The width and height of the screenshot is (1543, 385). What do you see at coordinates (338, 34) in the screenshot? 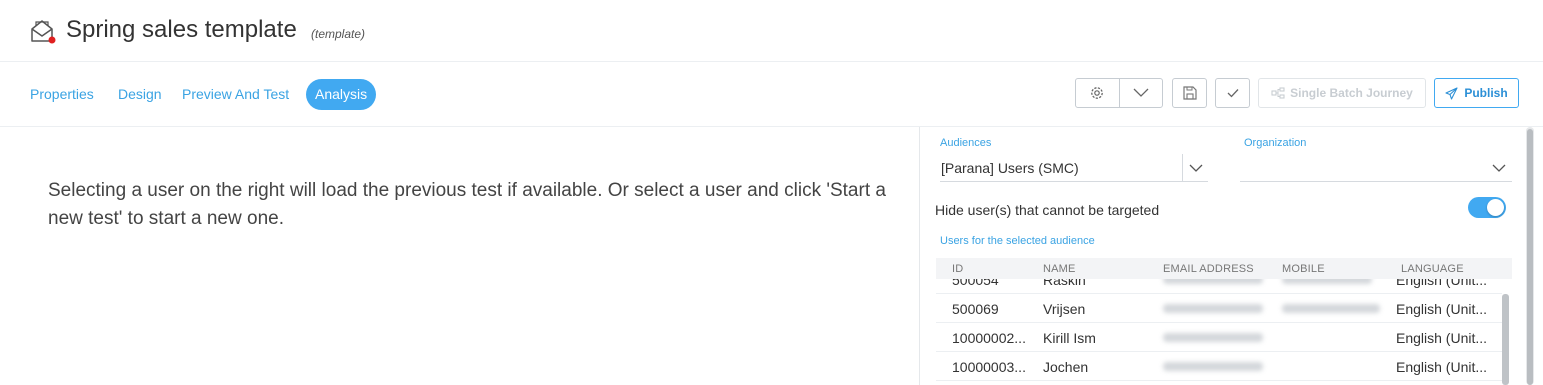
I see `page-subtitle: (template)` at bounding box center [338, 34].